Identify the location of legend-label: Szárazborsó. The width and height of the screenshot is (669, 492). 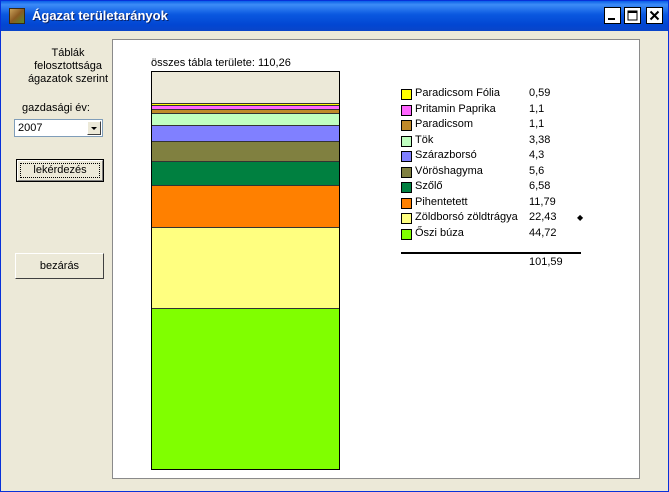
(446, 155).